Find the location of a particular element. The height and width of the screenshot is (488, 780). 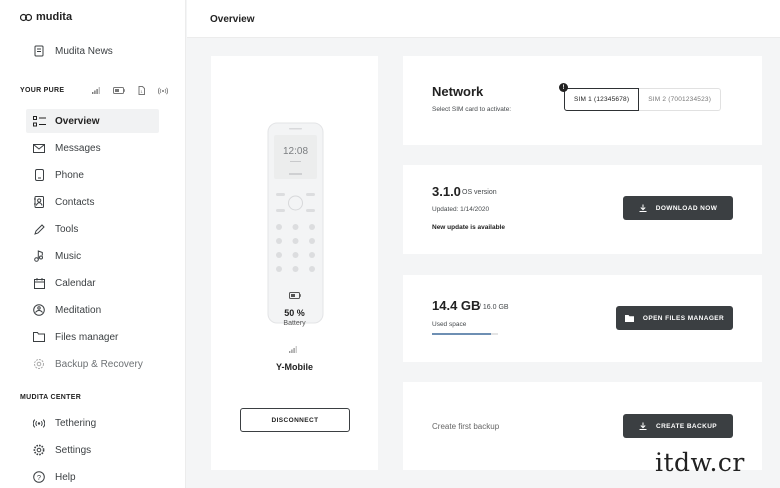

battery-label: Battery is located at coordinates (294, 323).